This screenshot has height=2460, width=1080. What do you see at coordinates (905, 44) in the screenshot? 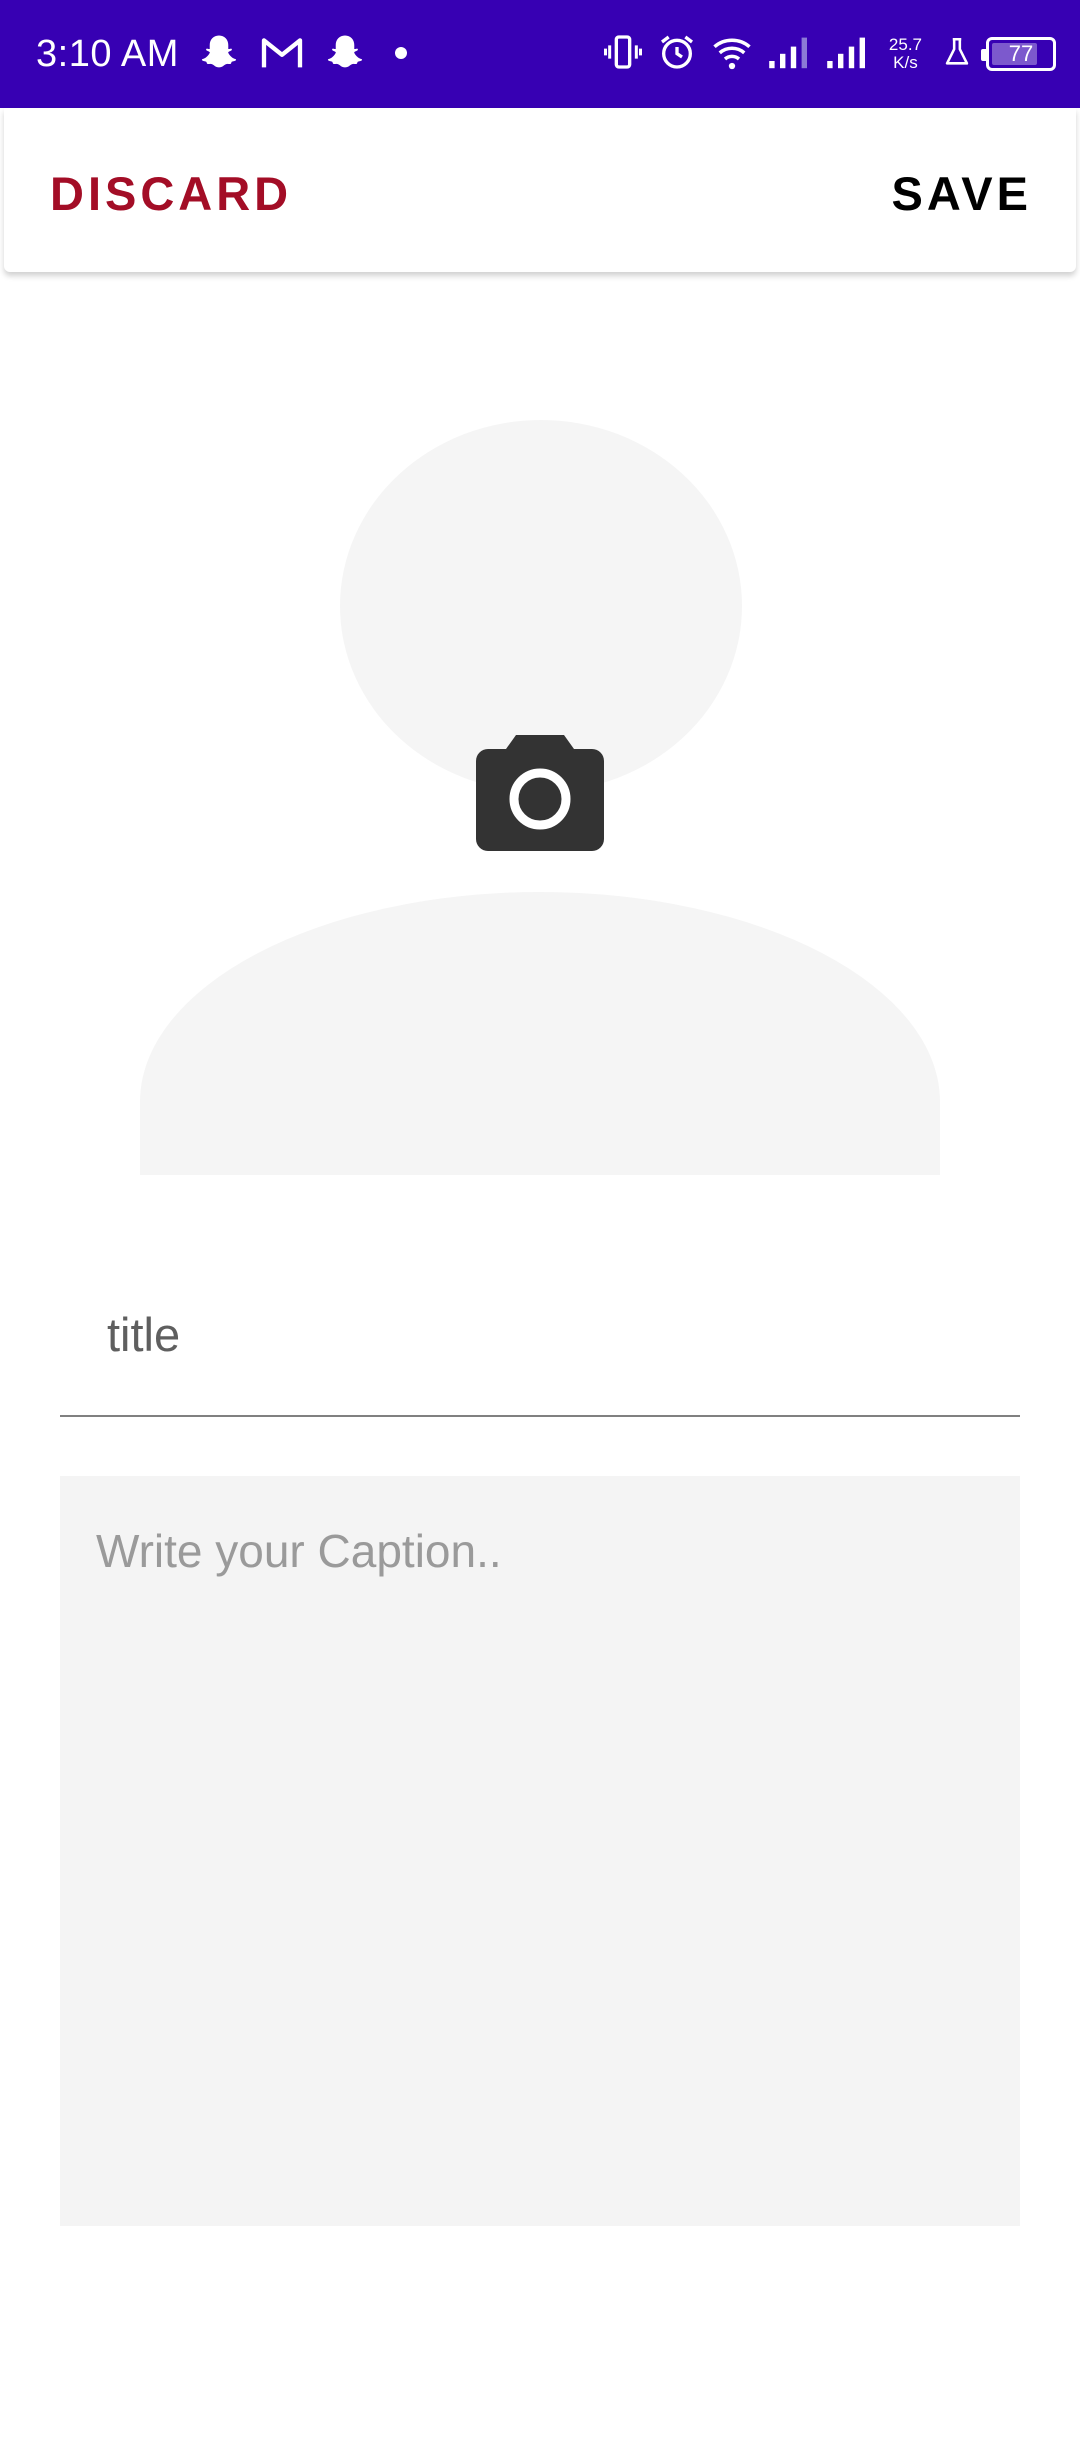
I see `network-speed-value: 25.7` at bounding box center [905, 44].